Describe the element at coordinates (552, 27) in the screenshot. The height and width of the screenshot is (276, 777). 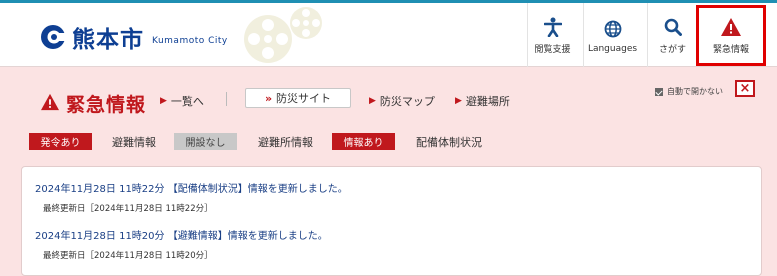
I see `accessibility-icon` at that location.